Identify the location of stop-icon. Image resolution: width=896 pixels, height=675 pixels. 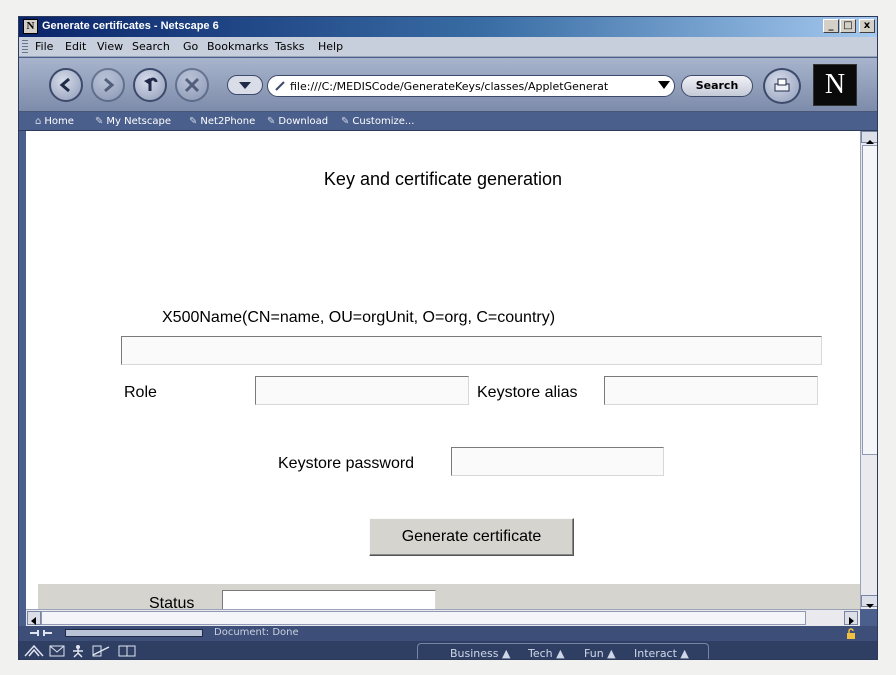
(192, 85).